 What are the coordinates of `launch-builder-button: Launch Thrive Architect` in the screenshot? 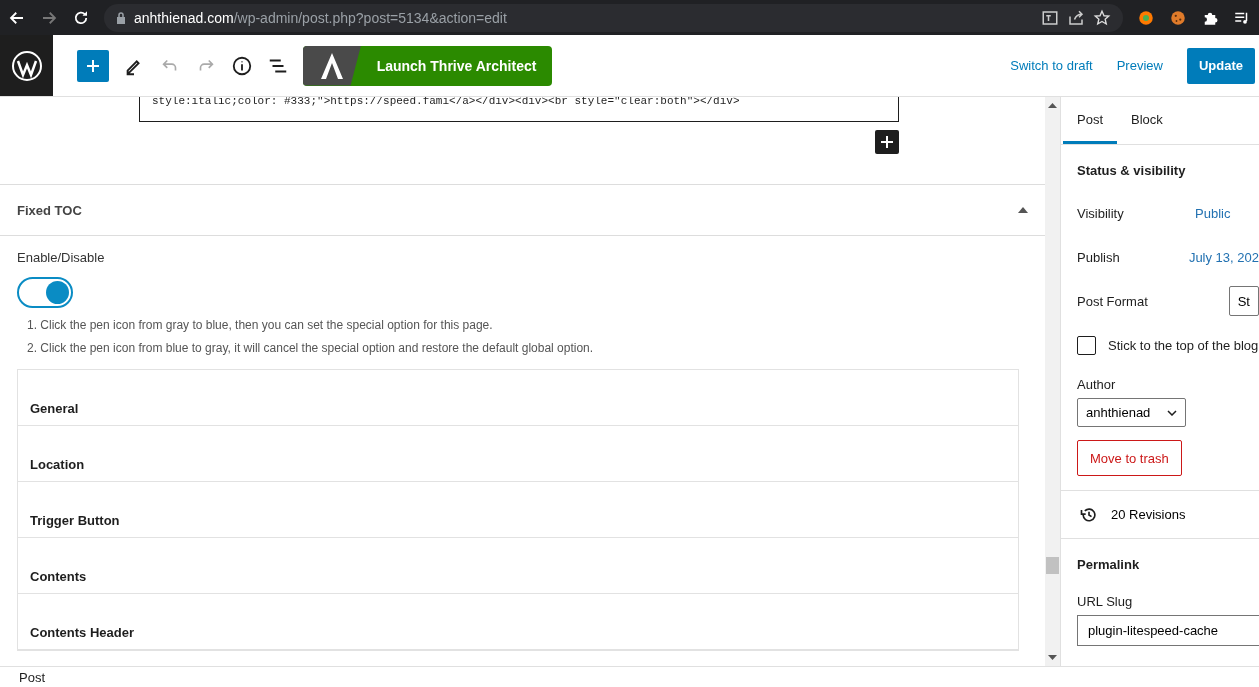 It's located at (427, 65).